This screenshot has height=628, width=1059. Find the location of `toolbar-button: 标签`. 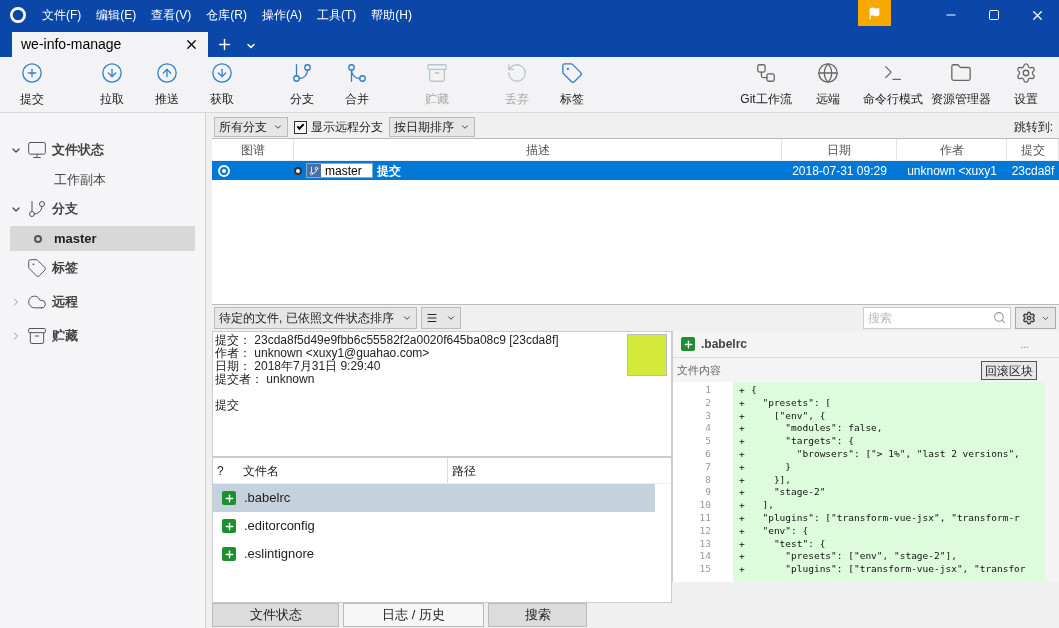

toolbar-button: 标签 is located at coordinates (571, 84).